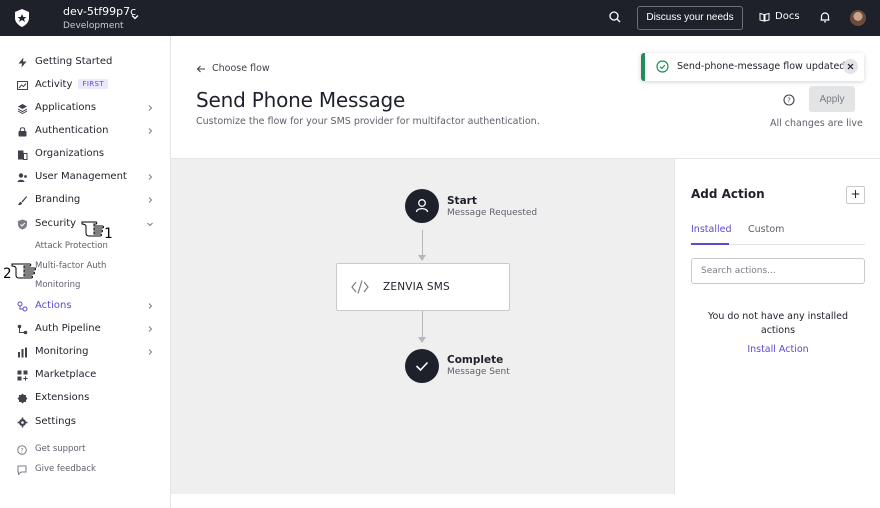  What do you see at coordinates (57, 285) in the screenshot?
I see `sidebar-subitem-monitoring: Monitoring` at bounding box center [57, 285].